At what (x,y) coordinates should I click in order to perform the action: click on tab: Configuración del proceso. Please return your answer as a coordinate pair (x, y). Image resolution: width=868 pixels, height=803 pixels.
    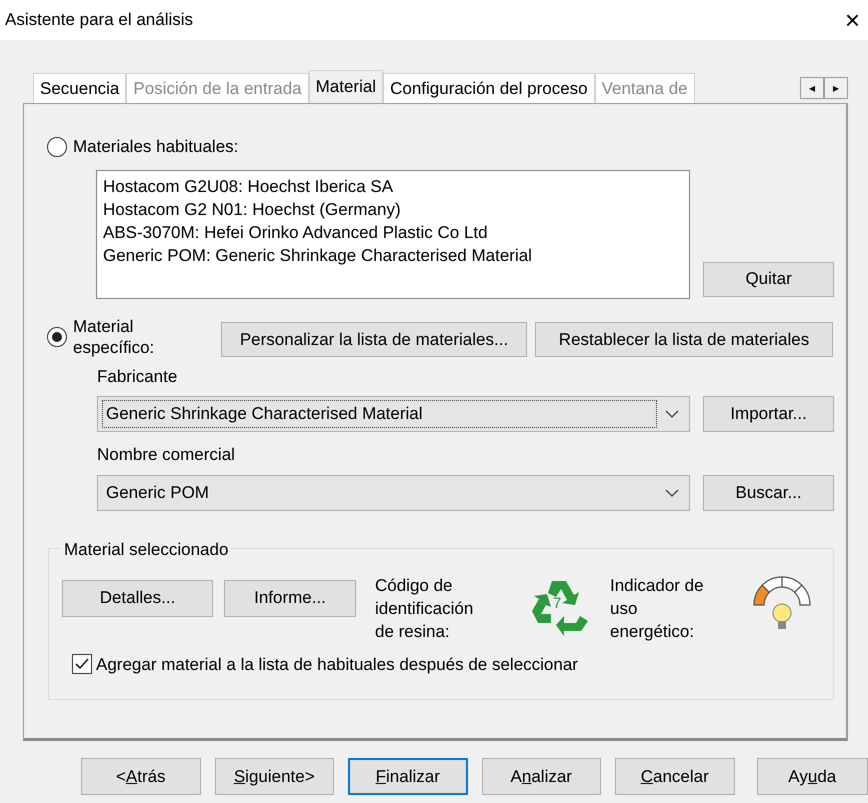
    Looking at the image, I should click on (489, 88).